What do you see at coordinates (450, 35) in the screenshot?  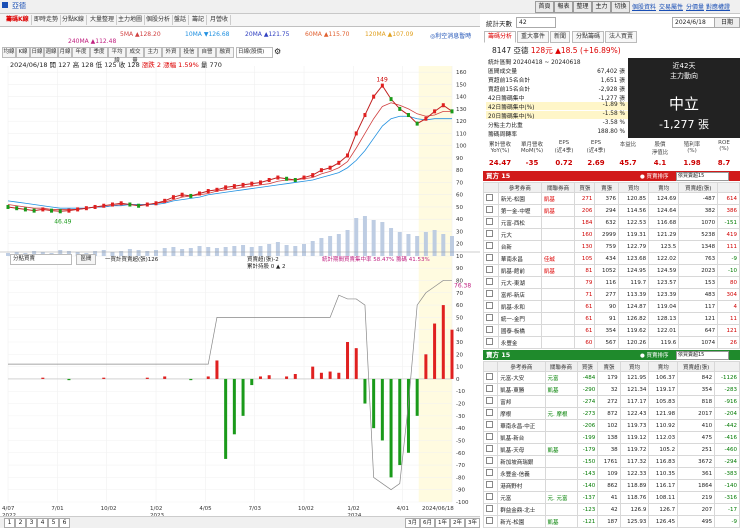 I see `bad-news-note: ◎利空消息暫時` at bounding box center [450, 35].